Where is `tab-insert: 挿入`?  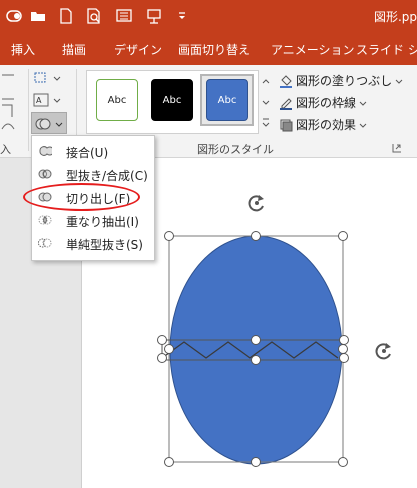 tab-insert: 挿入 is located at coordinates (23, 49).